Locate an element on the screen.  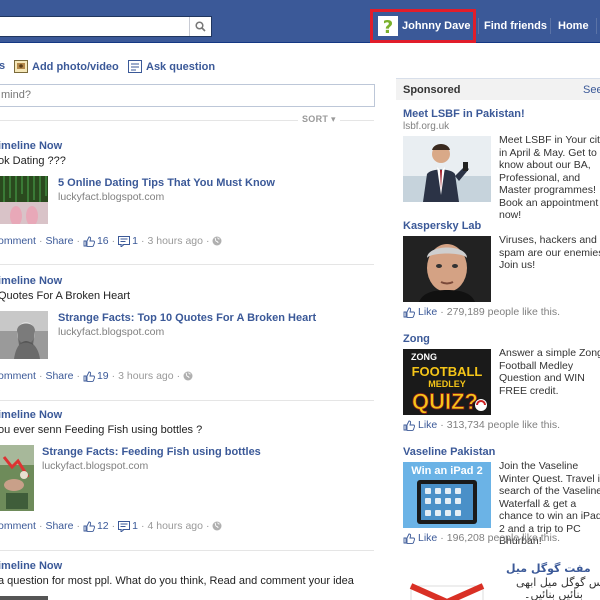
like-count: 12 is located at coordinates (103, 526).